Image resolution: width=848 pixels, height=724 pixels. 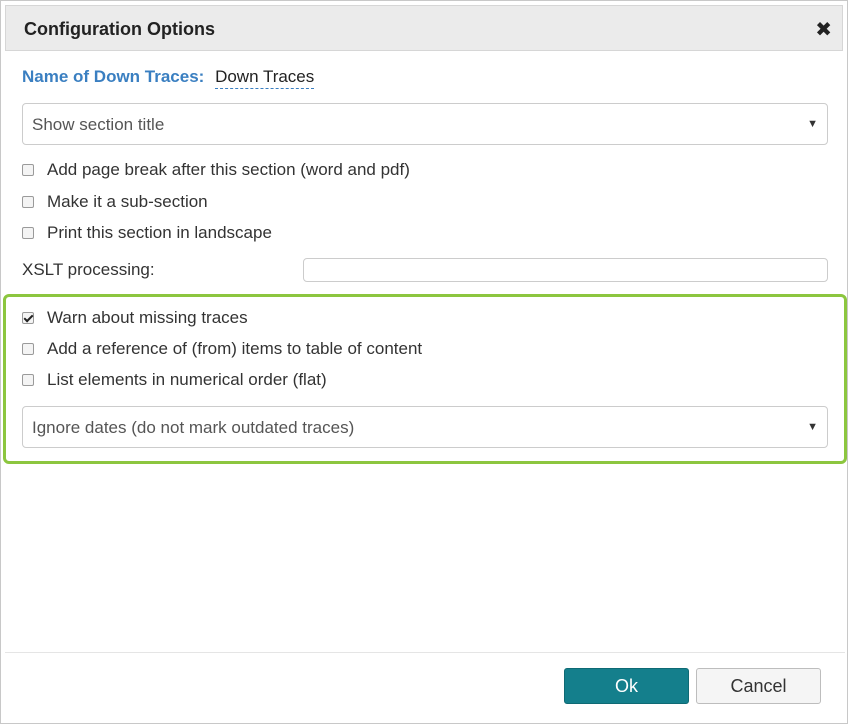 I want to click on section-title-select: Show section title ▼, so click(x=425, y=124).